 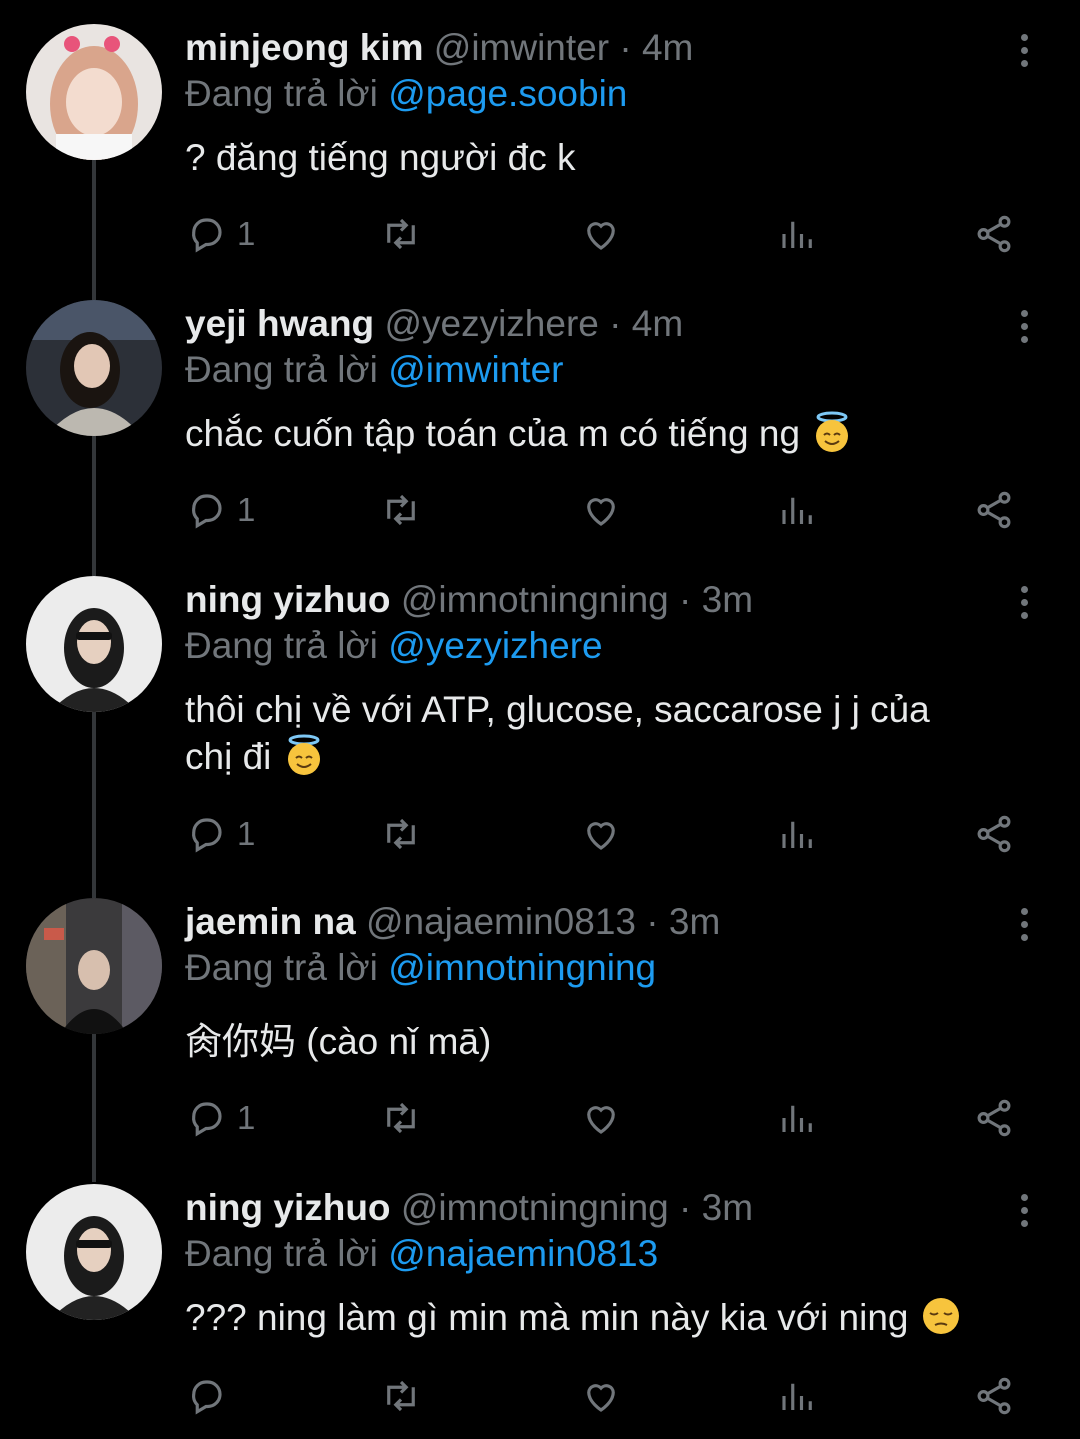 I want to click on reply-context: Đang trả lời @imwinter, so click(x=374, y=370).